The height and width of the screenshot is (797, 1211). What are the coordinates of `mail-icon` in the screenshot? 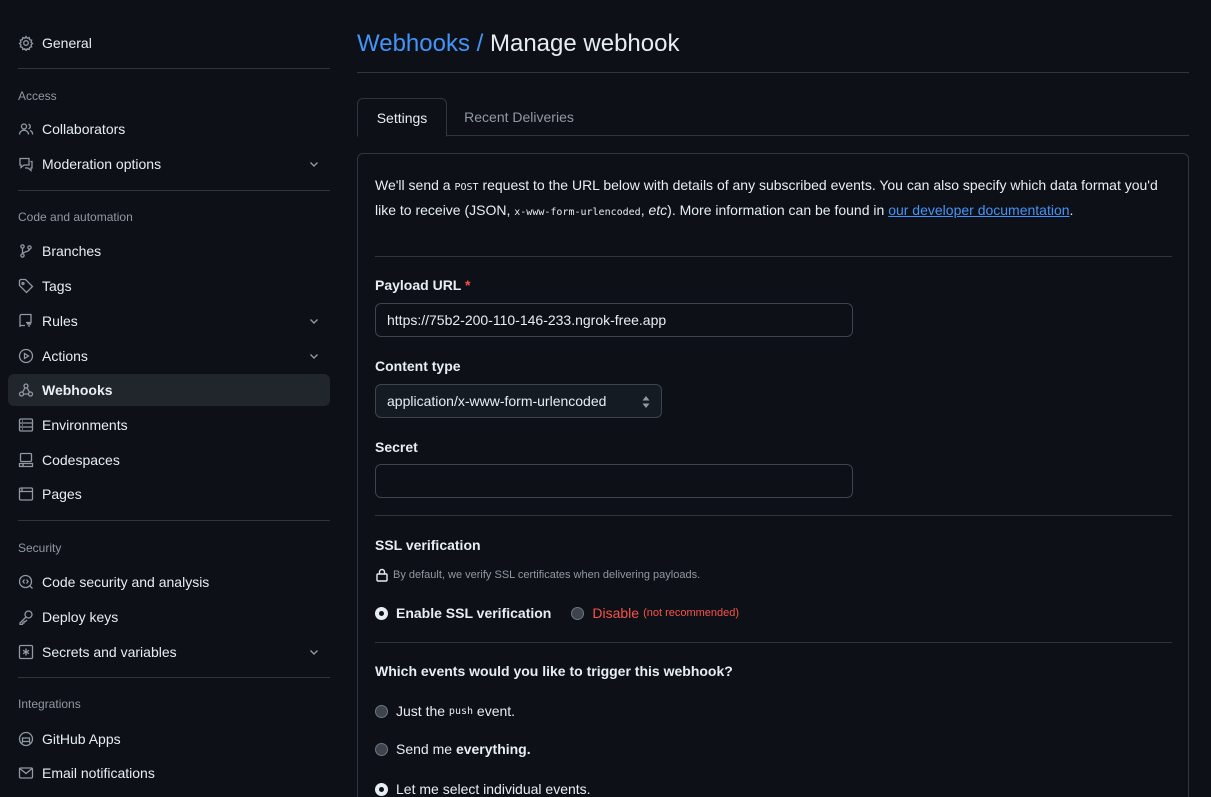 It's located at (26, 773).